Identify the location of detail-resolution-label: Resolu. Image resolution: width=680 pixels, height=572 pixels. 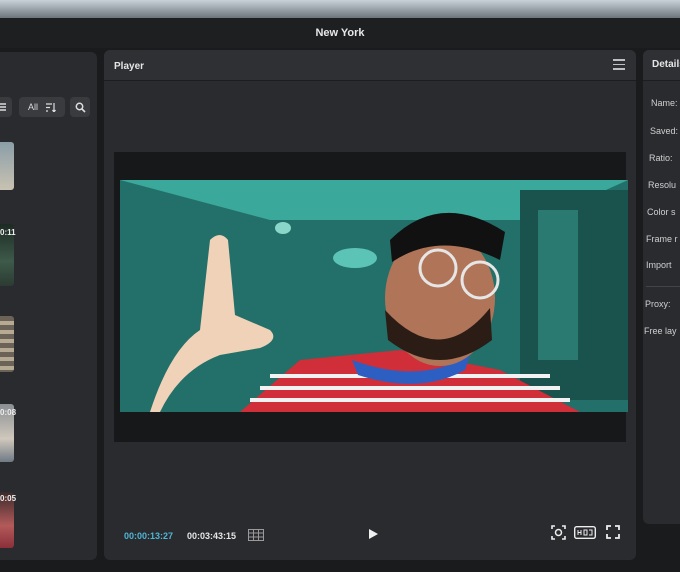
(662, 185).